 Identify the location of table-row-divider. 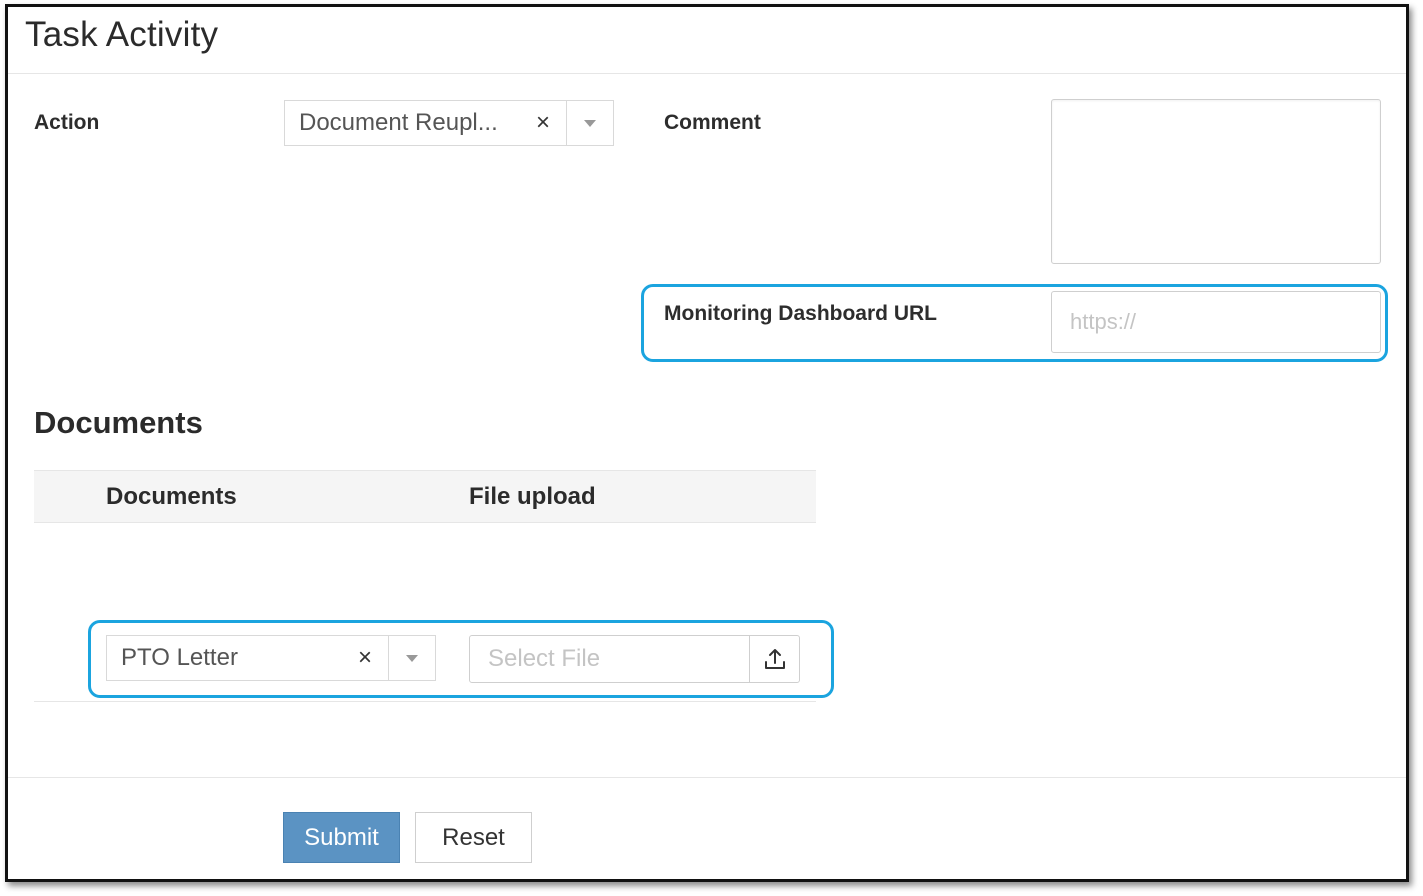
(425, 701).